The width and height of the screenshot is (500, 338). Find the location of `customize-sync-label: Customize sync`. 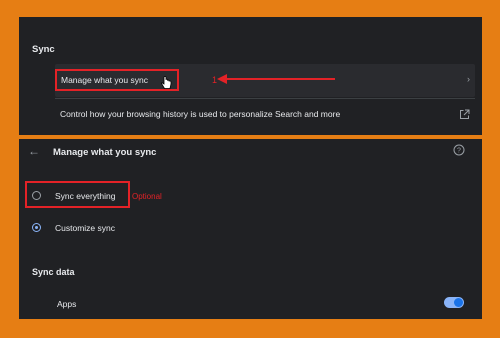

customize-sync-label: Customize sync is located at coordinates (85, 228).